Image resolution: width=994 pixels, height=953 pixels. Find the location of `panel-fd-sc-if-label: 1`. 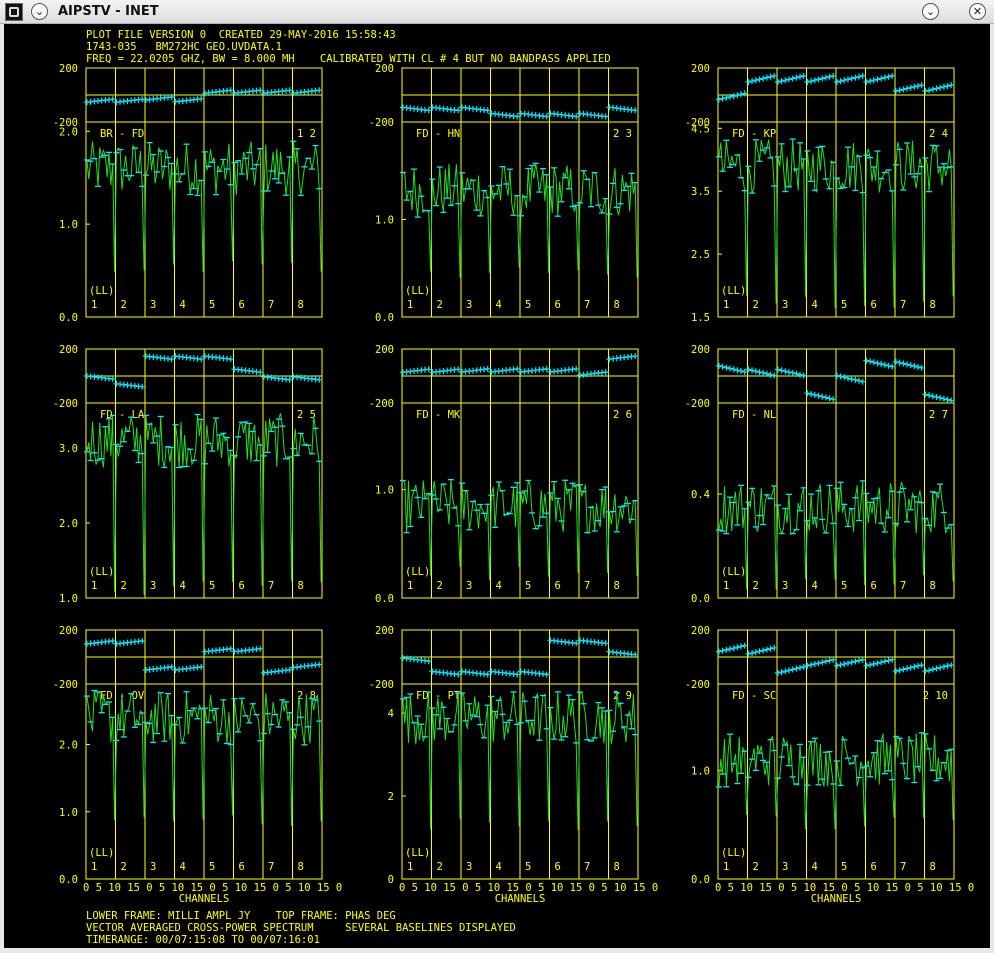

panel-fd-sc-if-label: 1 is located at coordinates (726, 867).